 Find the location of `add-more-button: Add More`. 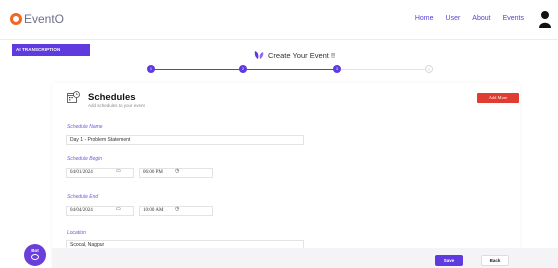

add-more-button: Add More is located at coordinates (498, 98).